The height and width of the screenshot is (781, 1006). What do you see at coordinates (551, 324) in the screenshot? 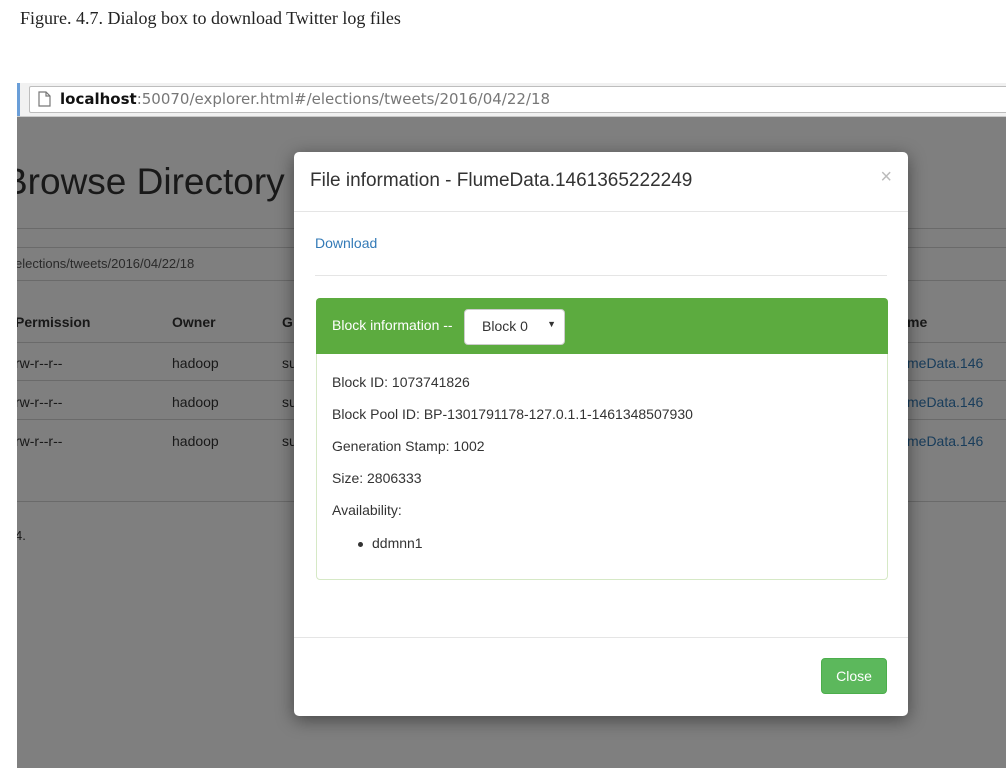
I see `caret-down-icon: ▼` at bounding box center [551, 324].